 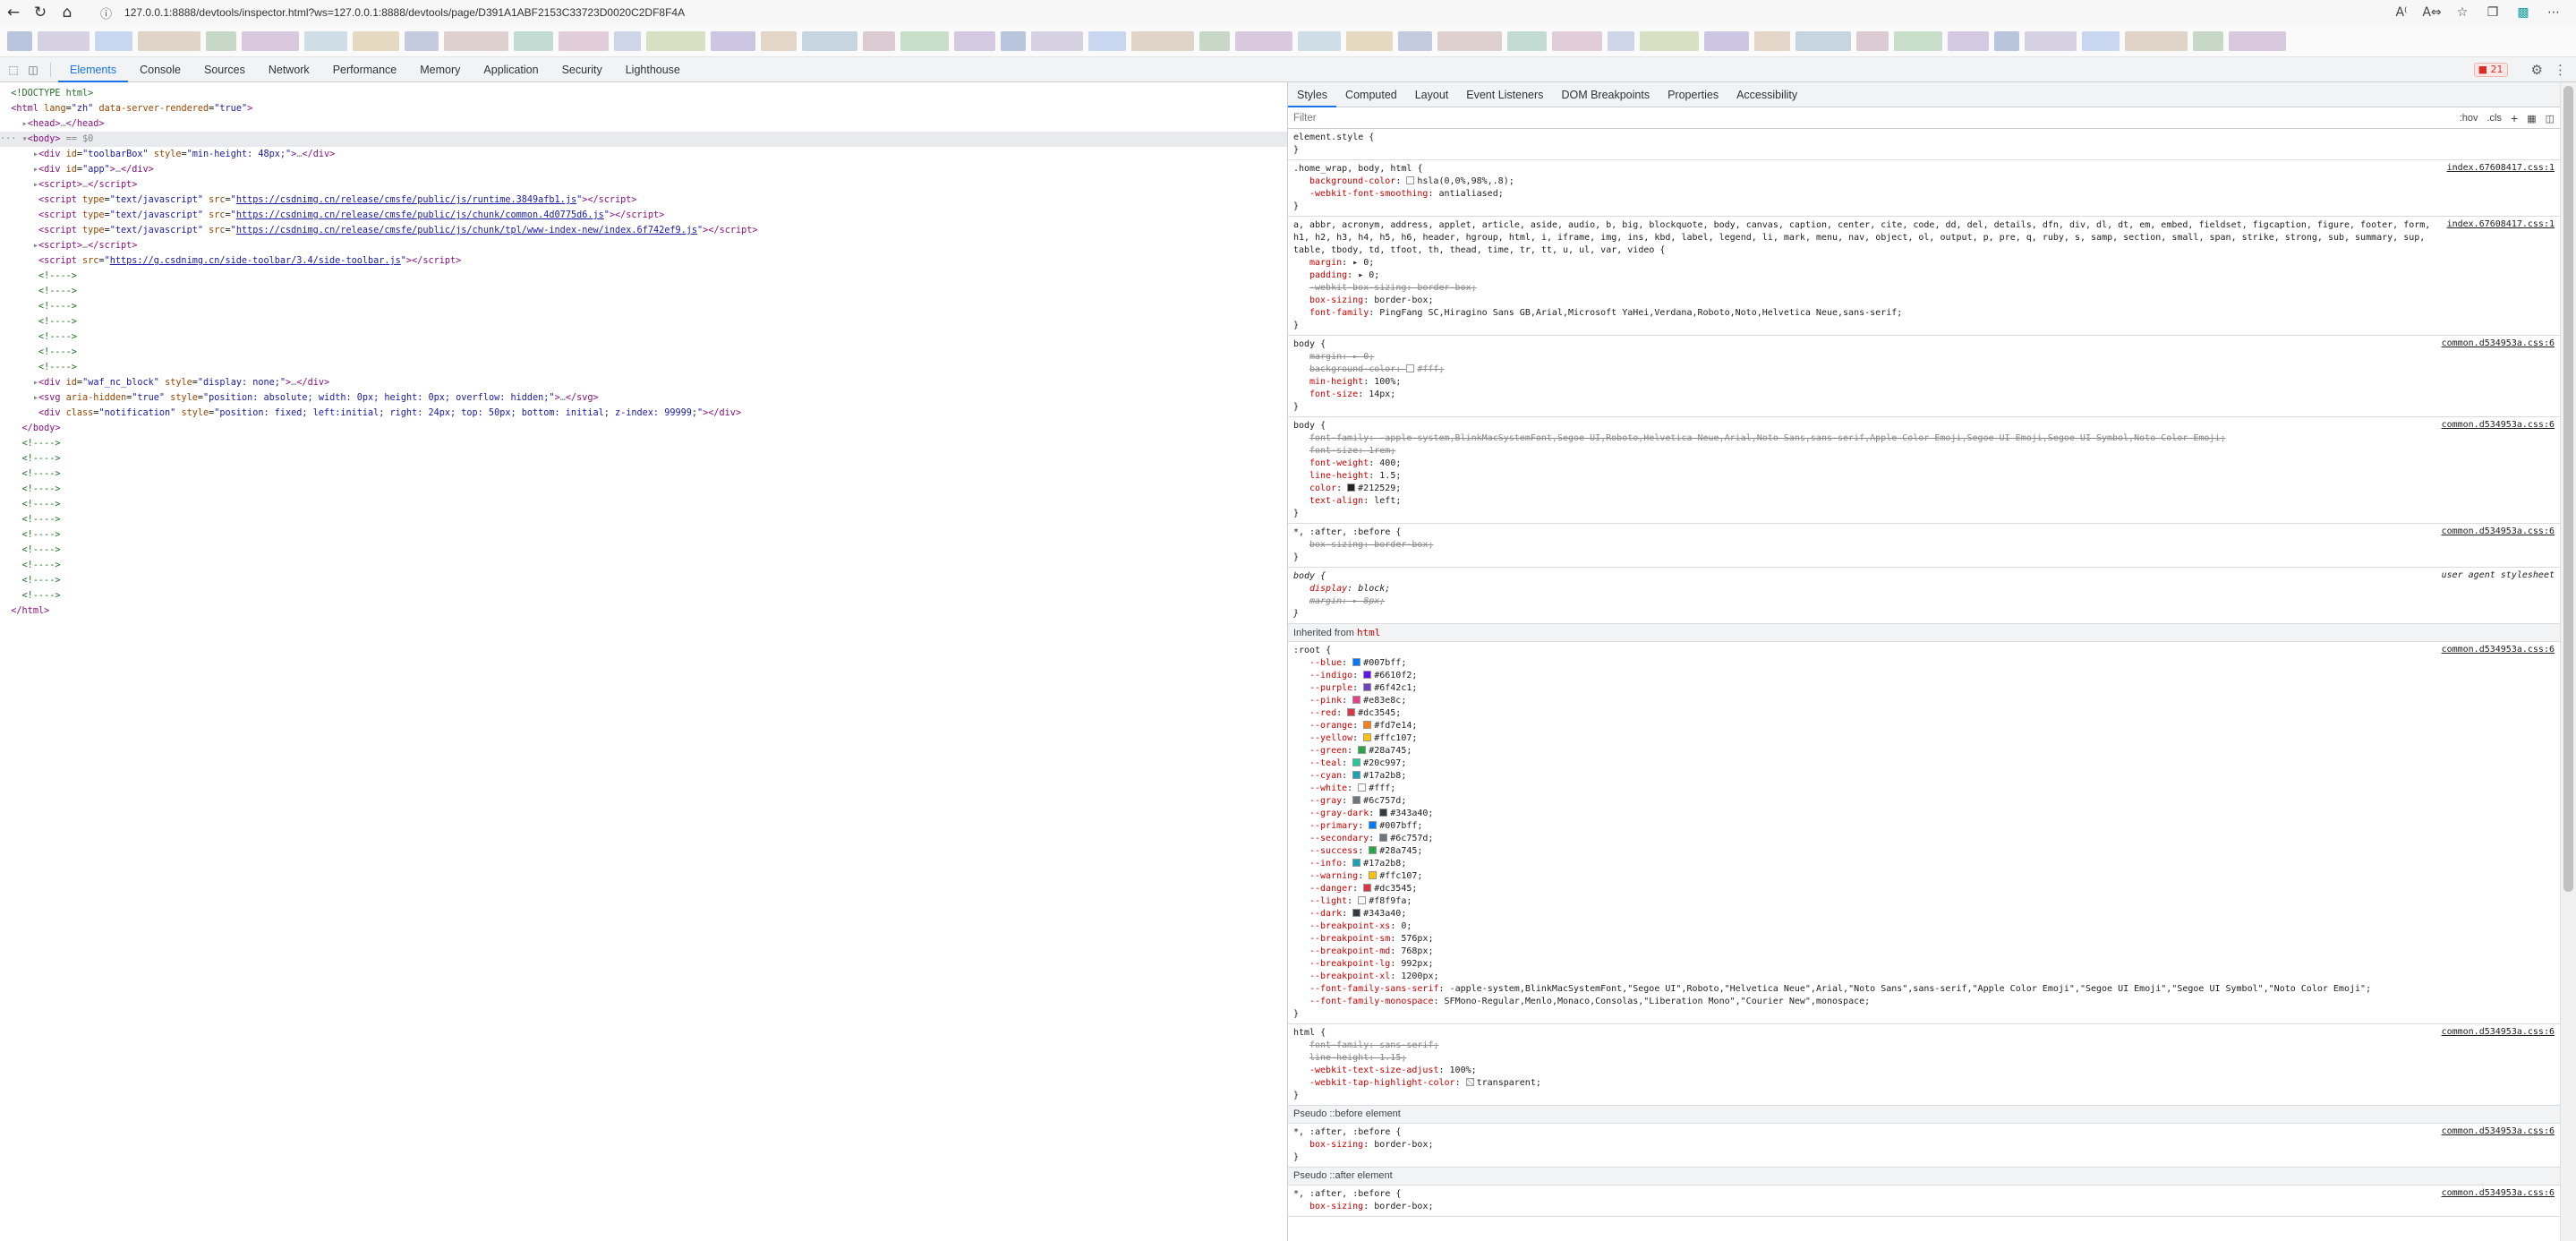 I want to click on css-variable: --gray-dark: #343a40;, so click(x=1924, y=814).